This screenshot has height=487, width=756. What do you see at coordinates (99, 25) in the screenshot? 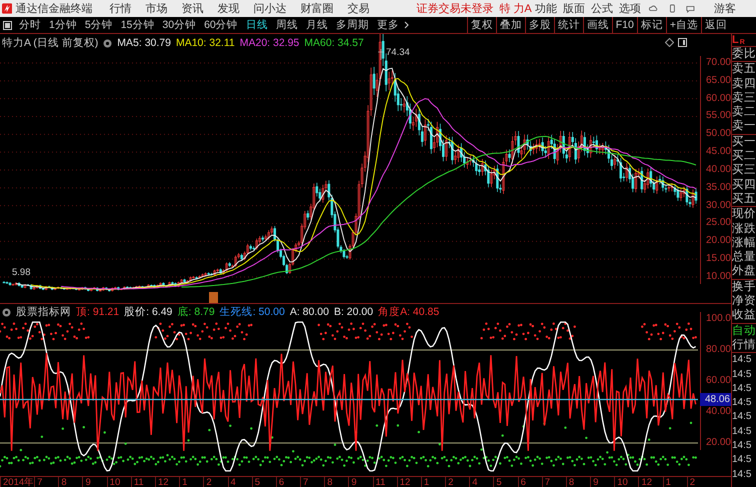
I see `period-tab: 5分钟` at bounding box center [99, 25].